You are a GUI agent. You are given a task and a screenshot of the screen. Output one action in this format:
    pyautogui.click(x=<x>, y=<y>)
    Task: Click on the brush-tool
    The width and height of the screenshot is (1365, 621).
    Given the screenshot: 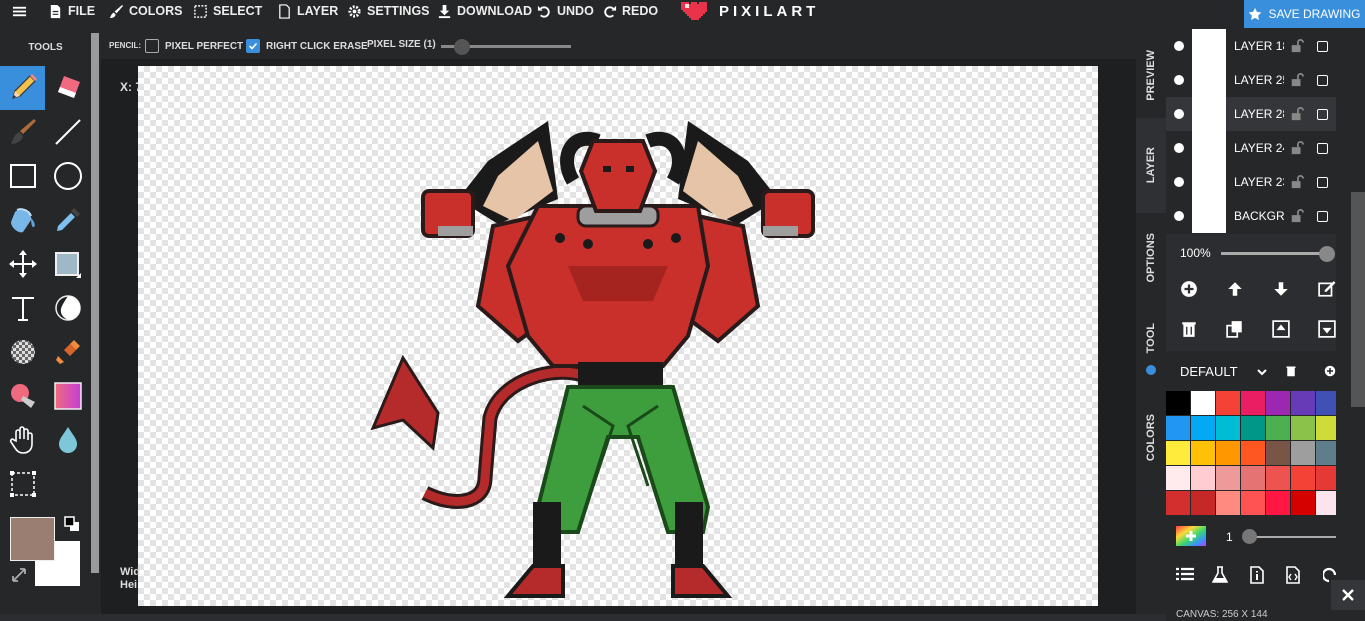 What is the action you would take?
    pyautogui.click(x=22, y=132)
    